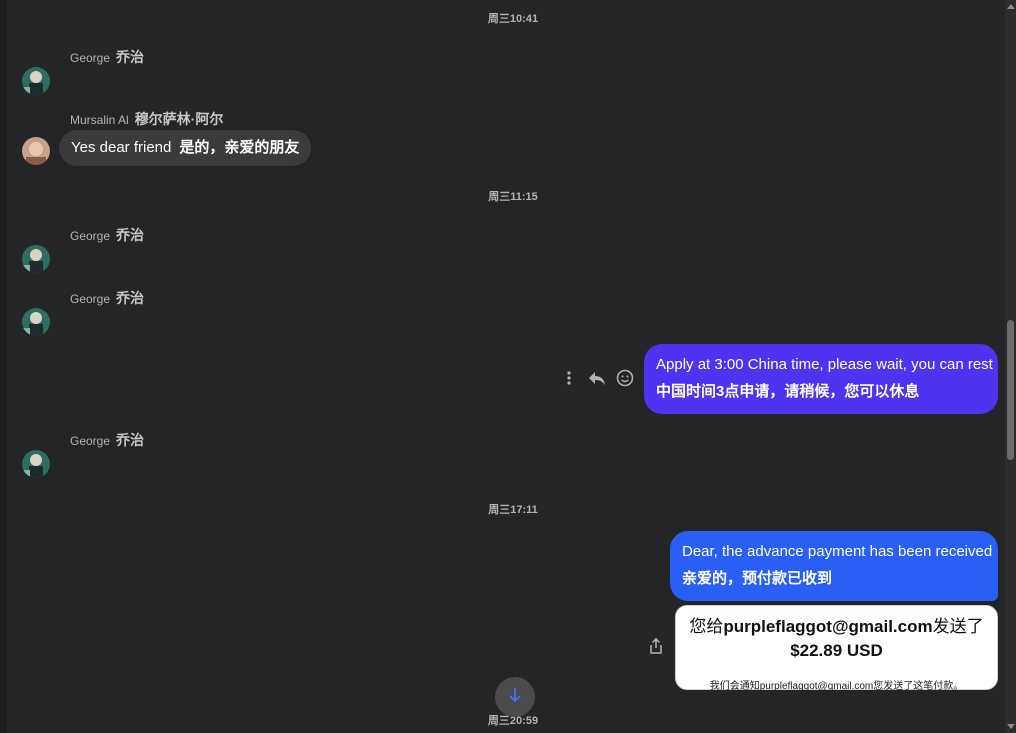  What do you see at coordinates (185, 148) in the screenshot?
I see `incoming-message-bubble: Yes dear friend 是的，亲爱的朋友` at bounding box center [185, 148].